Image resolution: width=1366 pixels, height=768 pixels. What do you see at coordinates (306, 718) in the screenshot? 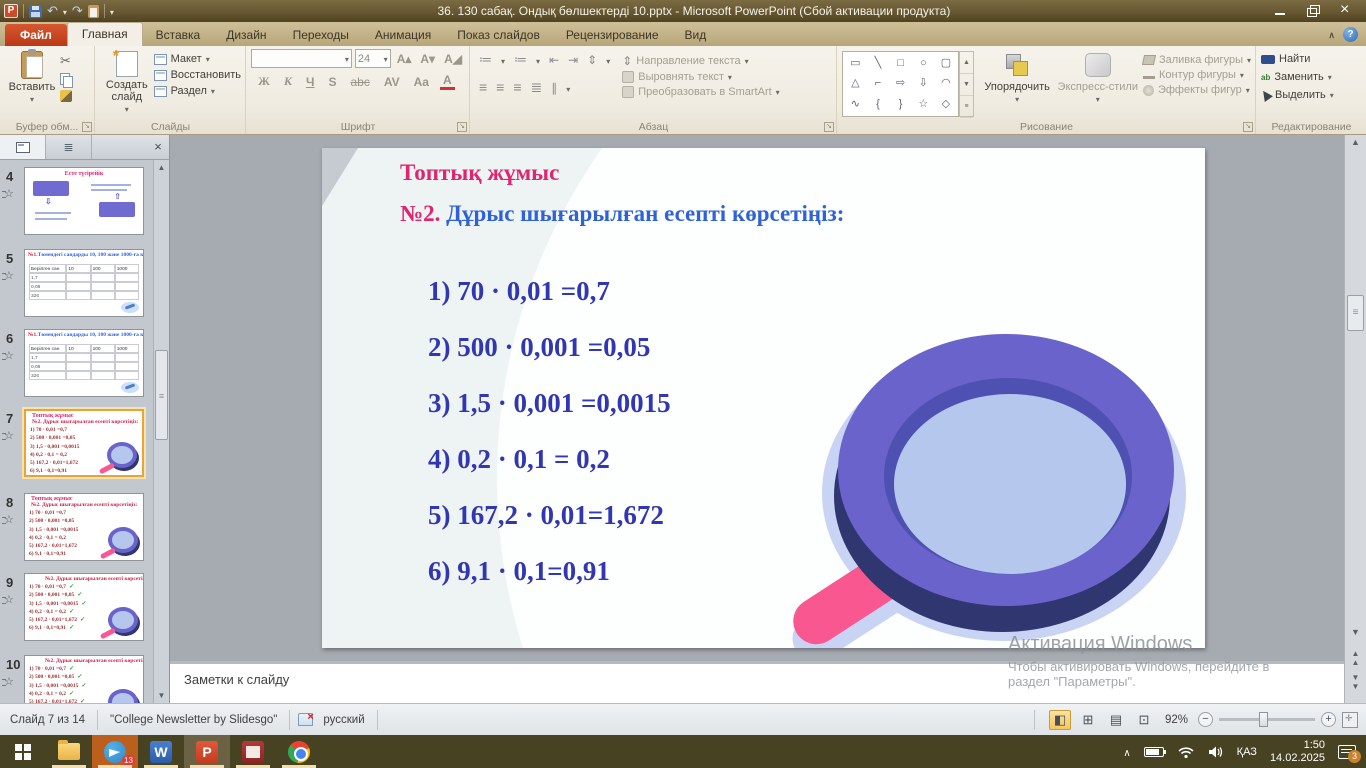
I see `spellcheck-icon` at bounding box center [306, 718].